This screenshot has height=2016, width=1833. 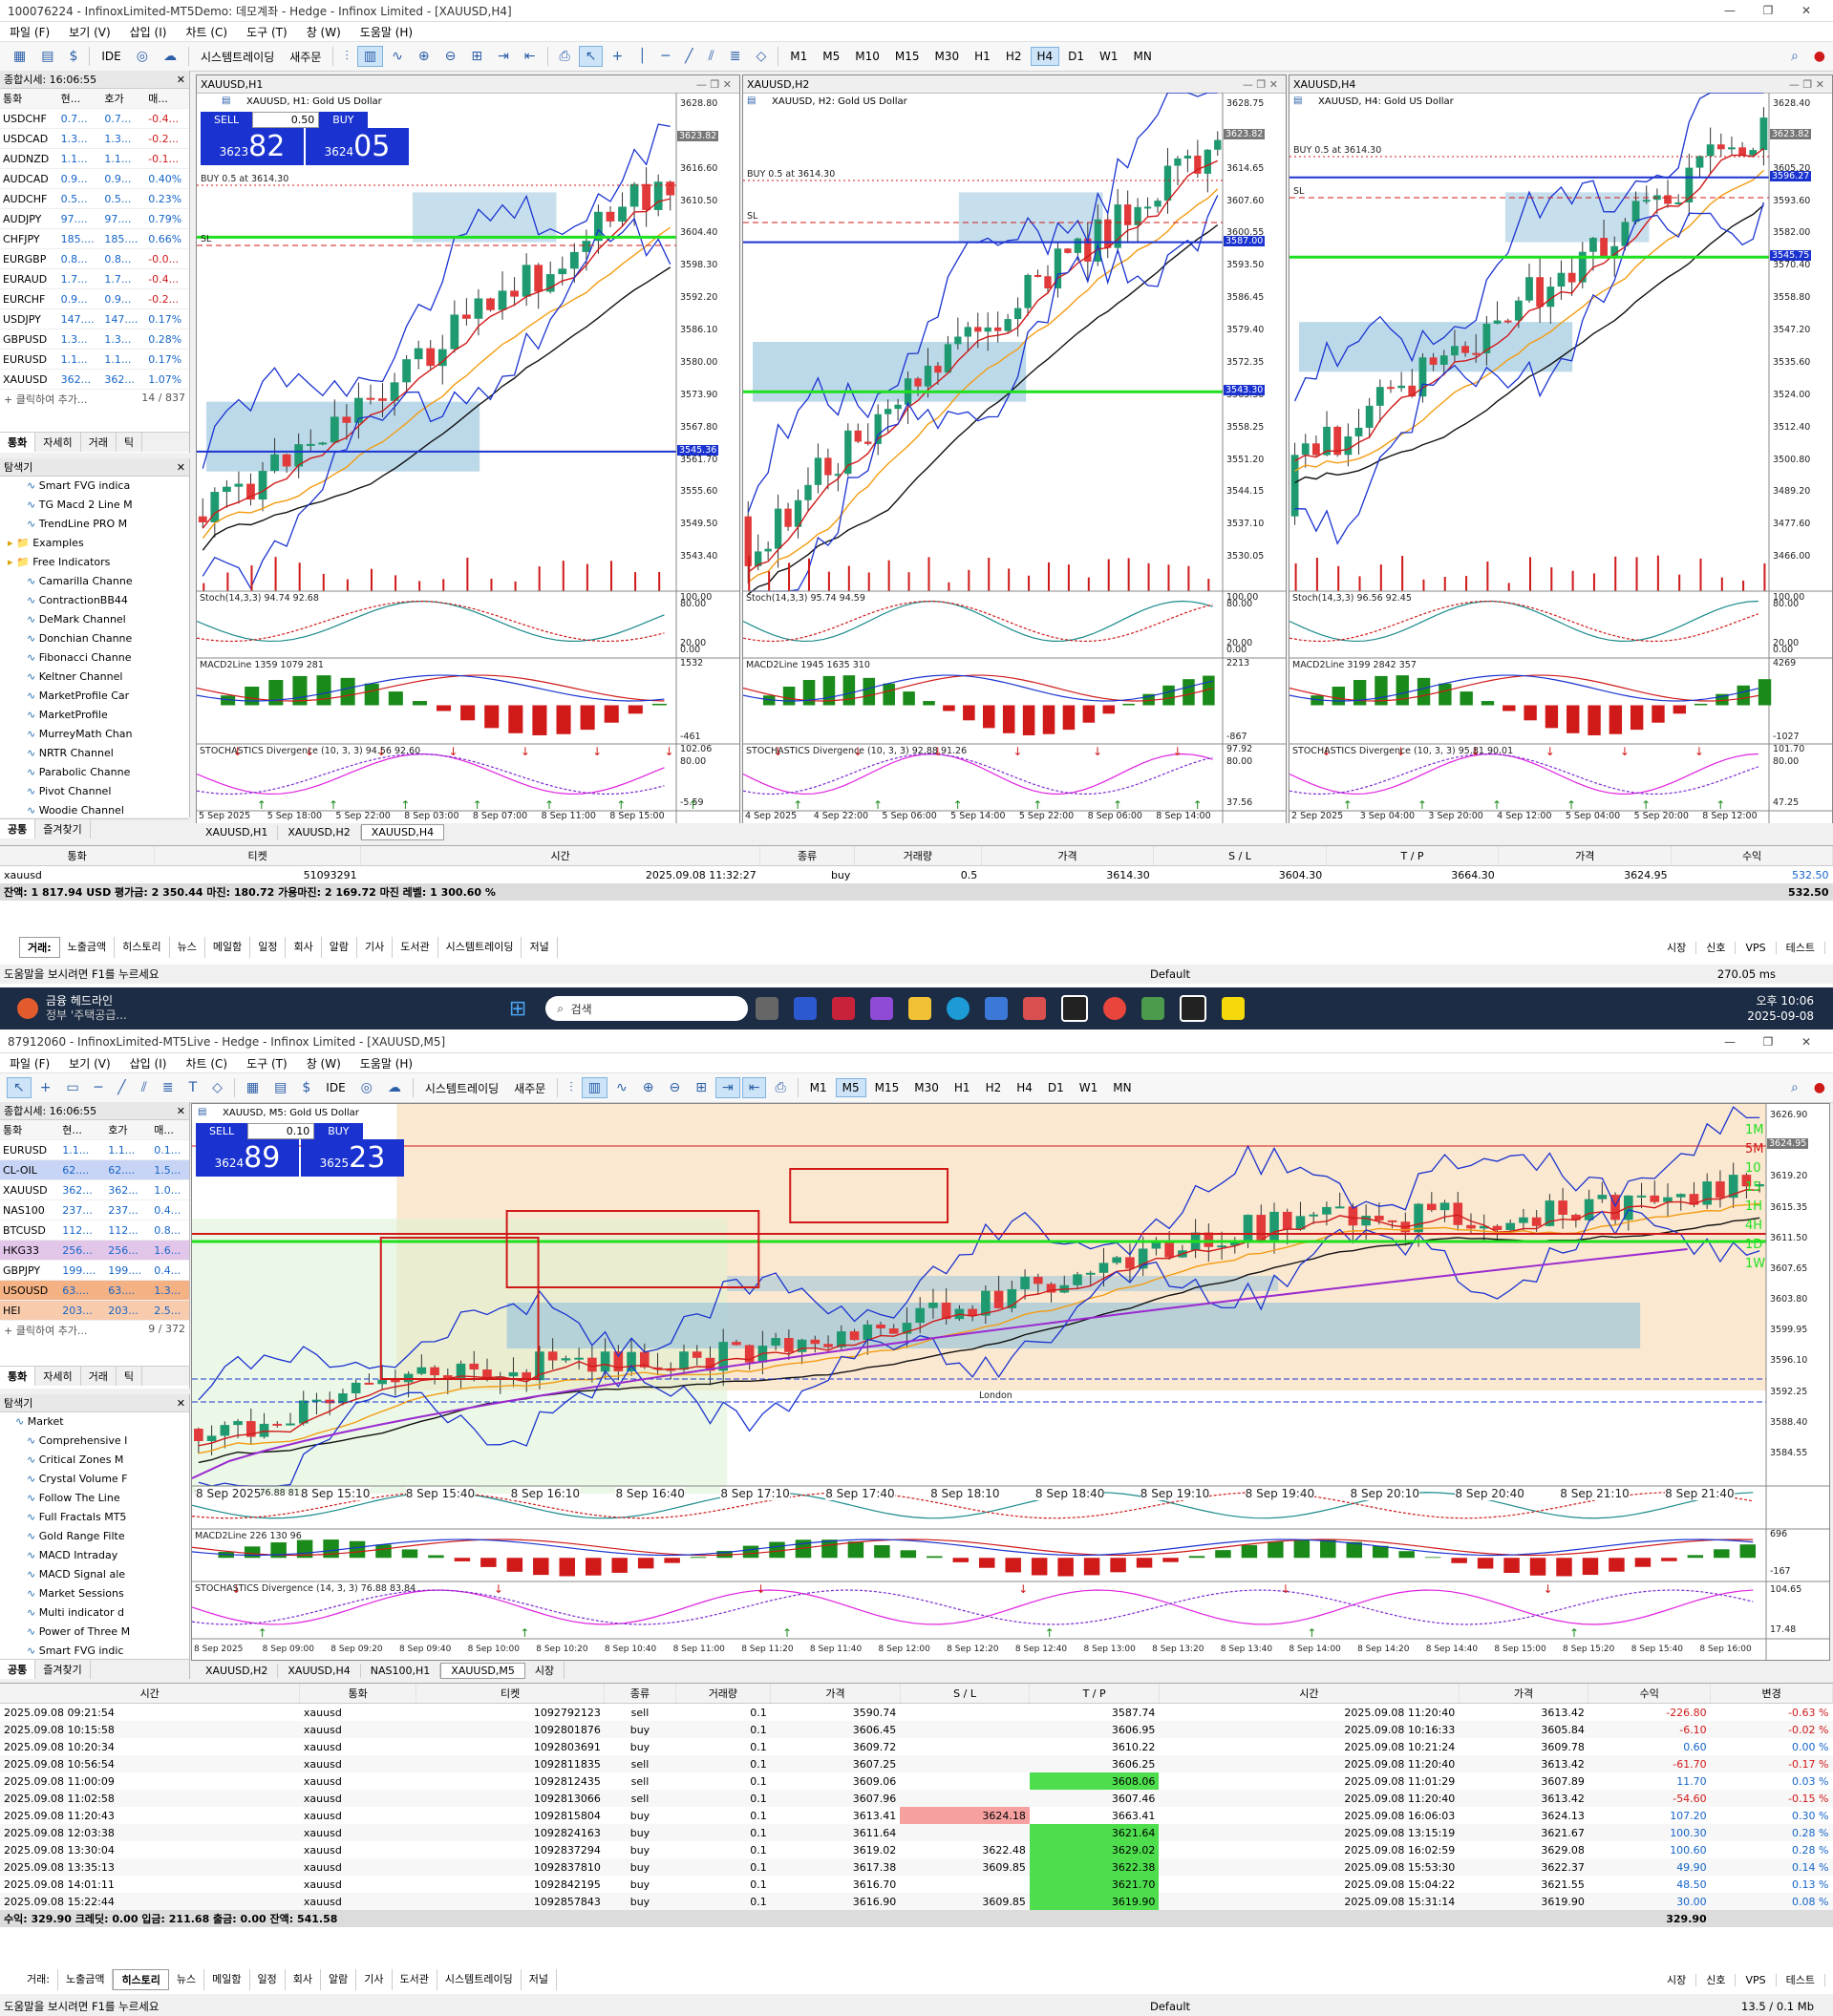 What do you see at coordinates (565, 56) in the screenshot?
I see `screenshot-icon: ⎙` at bounding box center [565, 56].